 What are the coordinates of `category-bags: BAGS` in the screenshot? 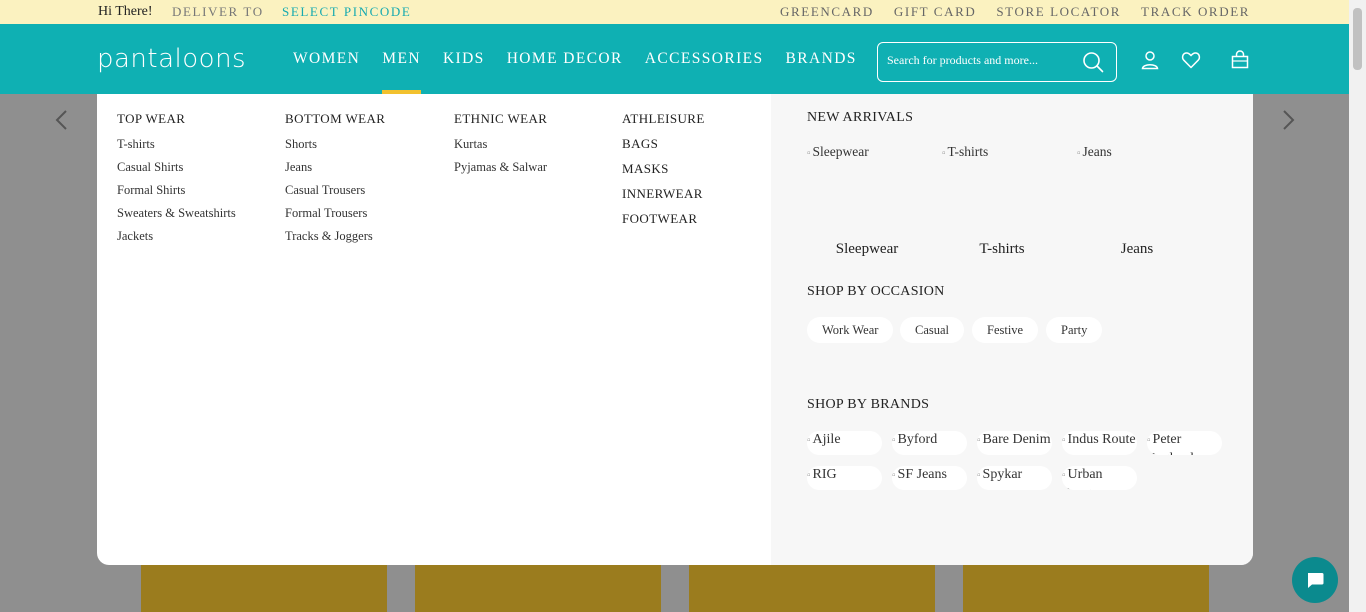 It's located at (663, 148).